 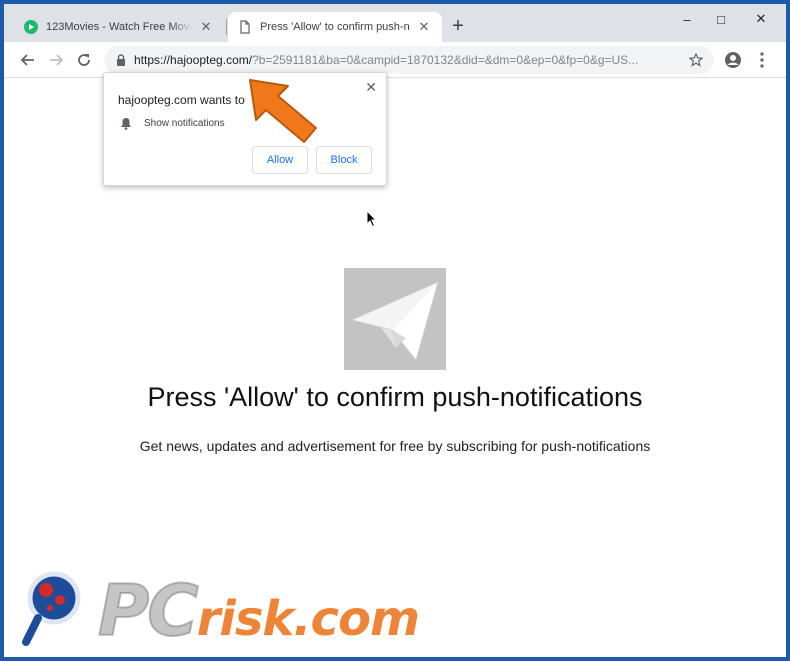 I want to click on kebab-menu-icon, so click(x=762, y=60).